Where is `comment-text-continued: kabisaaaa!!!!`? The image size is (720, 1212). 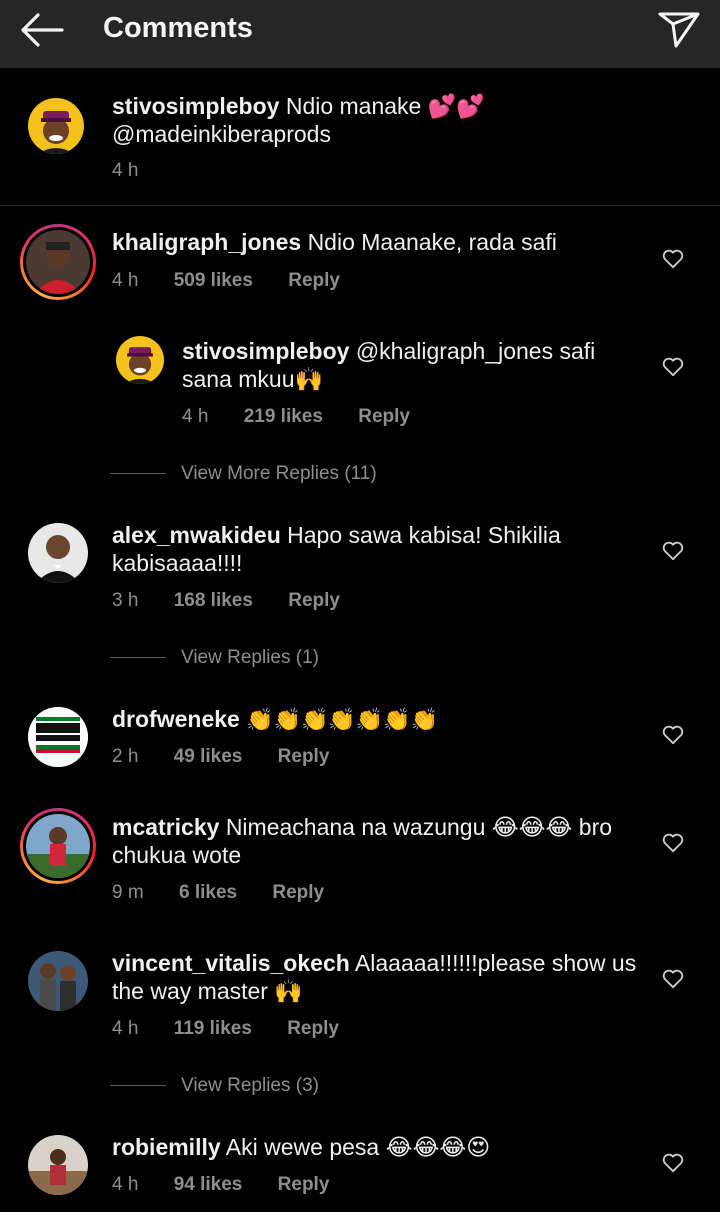
comment-text-continued: kabisaaaa!!!! is located at coordinates (177, 563).